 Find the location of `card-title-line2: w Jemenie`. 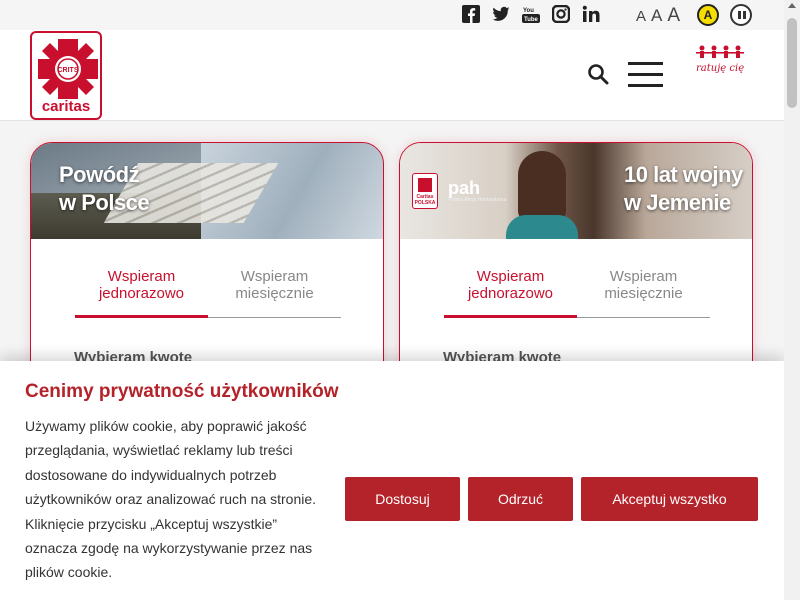

card-title-line2: w Jemenie is located at coordinates (677, 202).